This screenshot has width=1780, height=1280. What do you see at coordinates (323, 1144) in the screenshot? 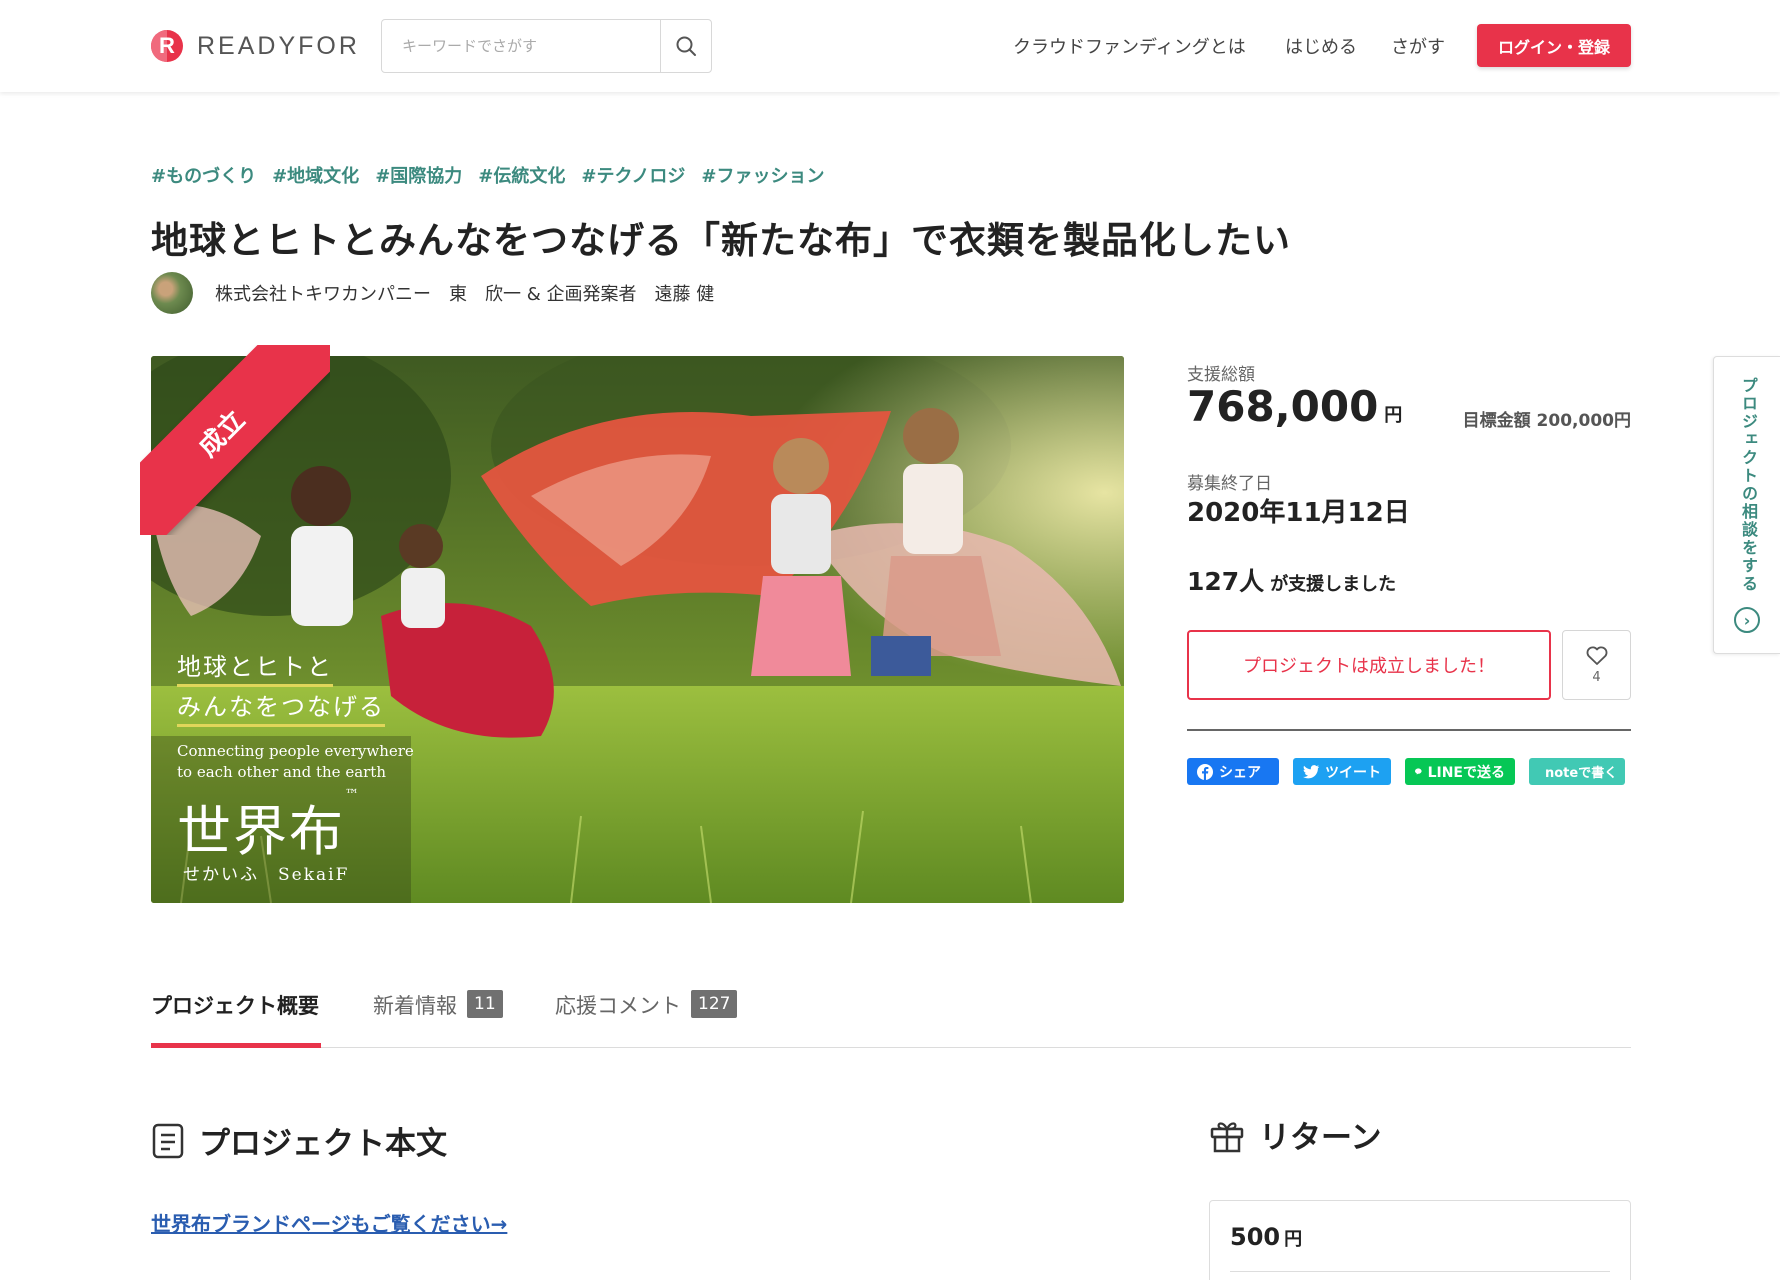
I see `project-body-title: プロジェクト本文` at bounding box center [323, 1144].